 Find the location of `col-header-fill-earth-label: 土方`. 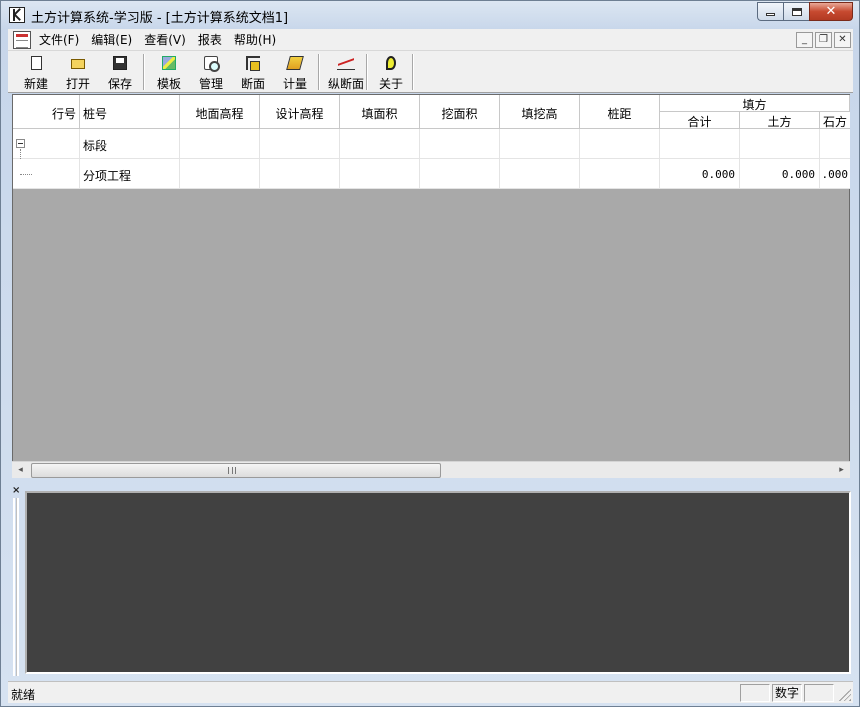

col-header-fill-earth-label: 土方 is located at coordinates (779, 122).